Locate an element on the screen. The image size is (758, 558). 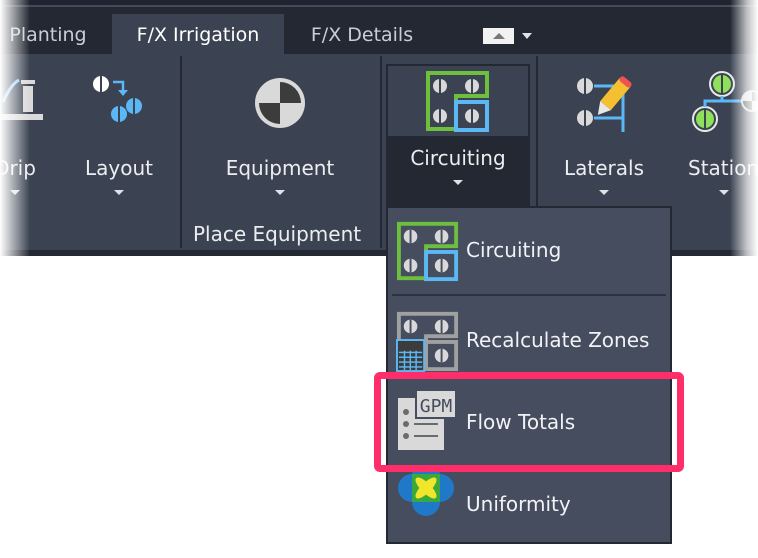
menu-item-uniformity: Uniformity is located at coordinates (529, 502).